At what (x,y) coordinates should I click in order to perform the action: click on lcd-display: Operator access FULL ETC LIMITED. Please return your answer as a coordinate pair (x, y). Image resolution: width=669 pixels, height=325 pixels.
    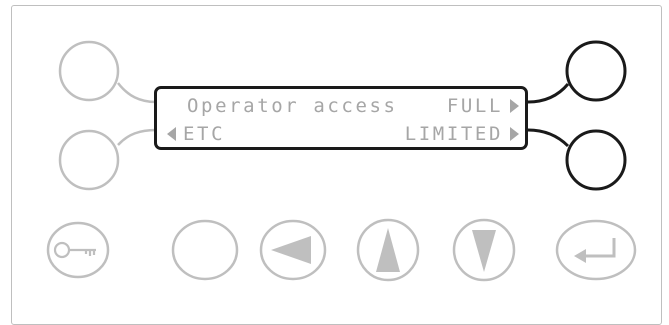
    Looking at the image, I should click on (341, 118).